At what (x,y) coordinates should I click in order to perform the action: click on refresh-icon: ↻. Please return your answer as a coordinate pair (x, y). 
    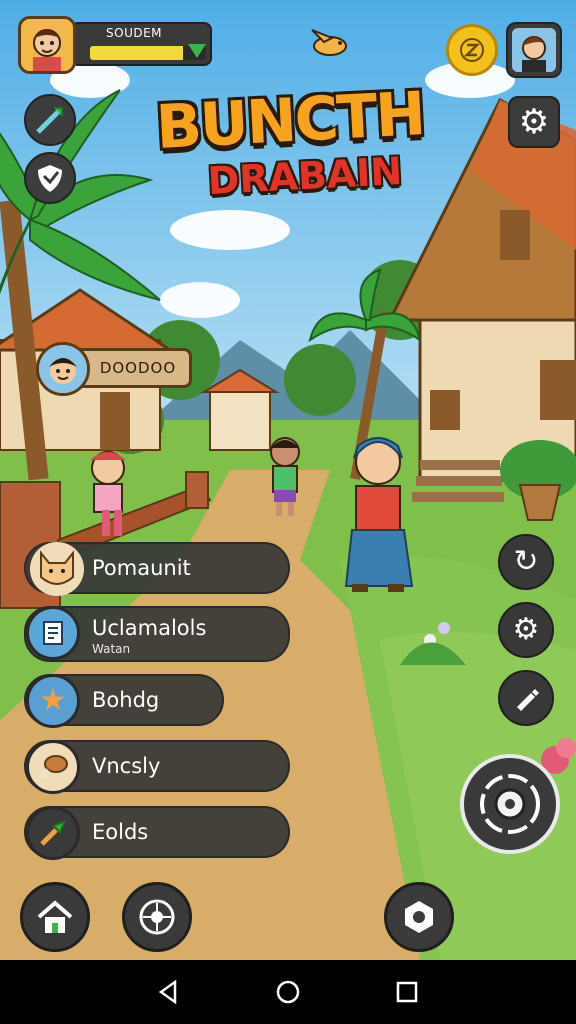
    Looking at the image, I should click on (526, 561).